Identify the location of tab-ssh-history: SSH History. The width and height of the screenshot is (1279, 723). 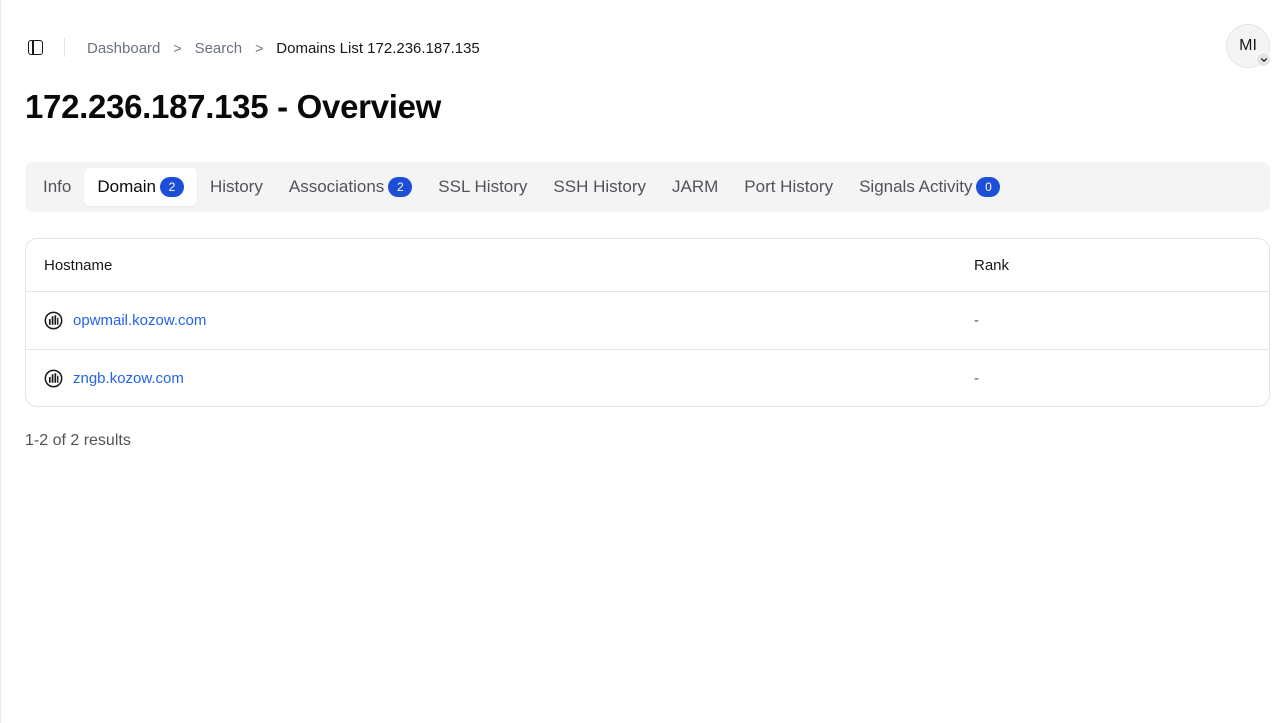
(599, 187).